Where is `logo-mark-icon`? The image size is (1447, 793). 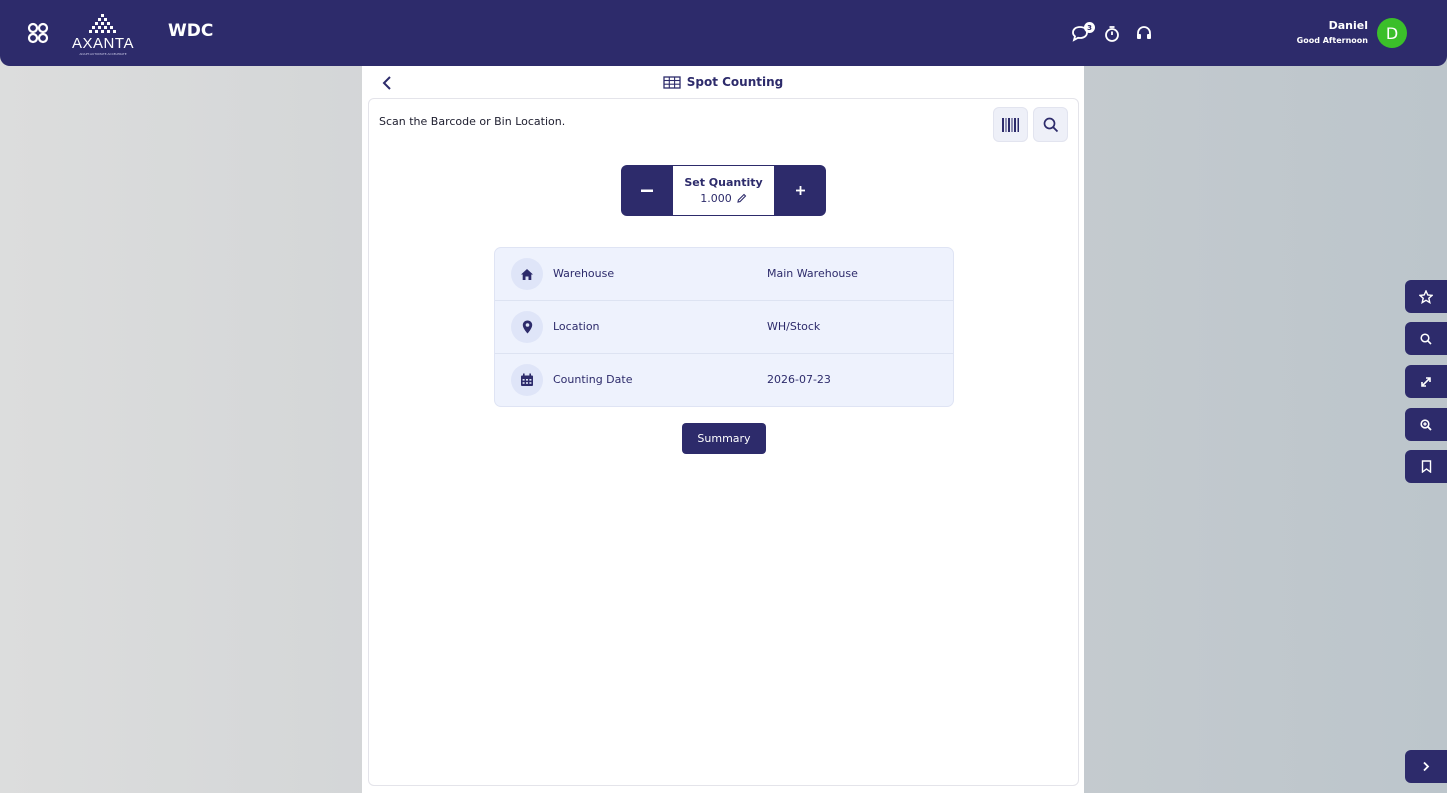 logo-mark-icon is located at coordinates (102, 23).